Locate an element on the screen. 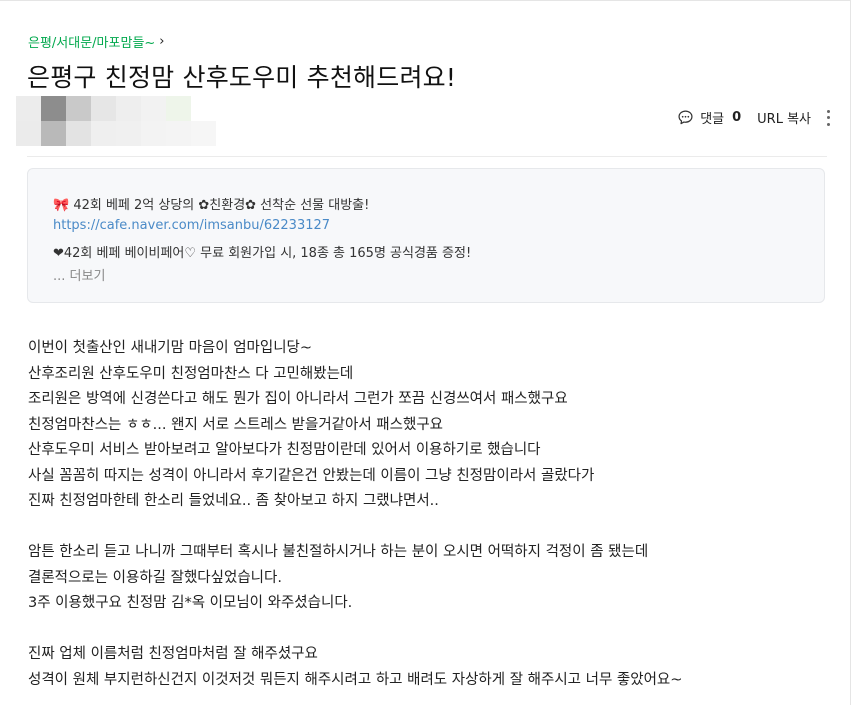 The height and width of the screenshot is (705, 851). top-border is located at coordinates (425, 0).